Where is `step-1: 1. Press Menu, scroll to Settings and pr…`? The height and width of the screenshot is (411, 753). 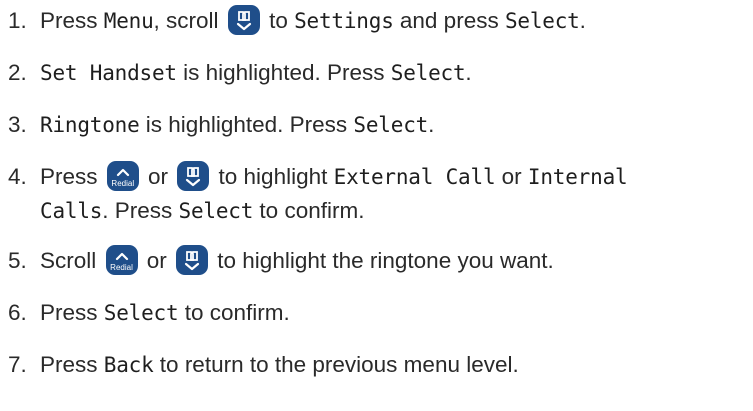 step-1: 1. Press Menu, scroll to Settings and pr… is located at coordinates (379, 21).